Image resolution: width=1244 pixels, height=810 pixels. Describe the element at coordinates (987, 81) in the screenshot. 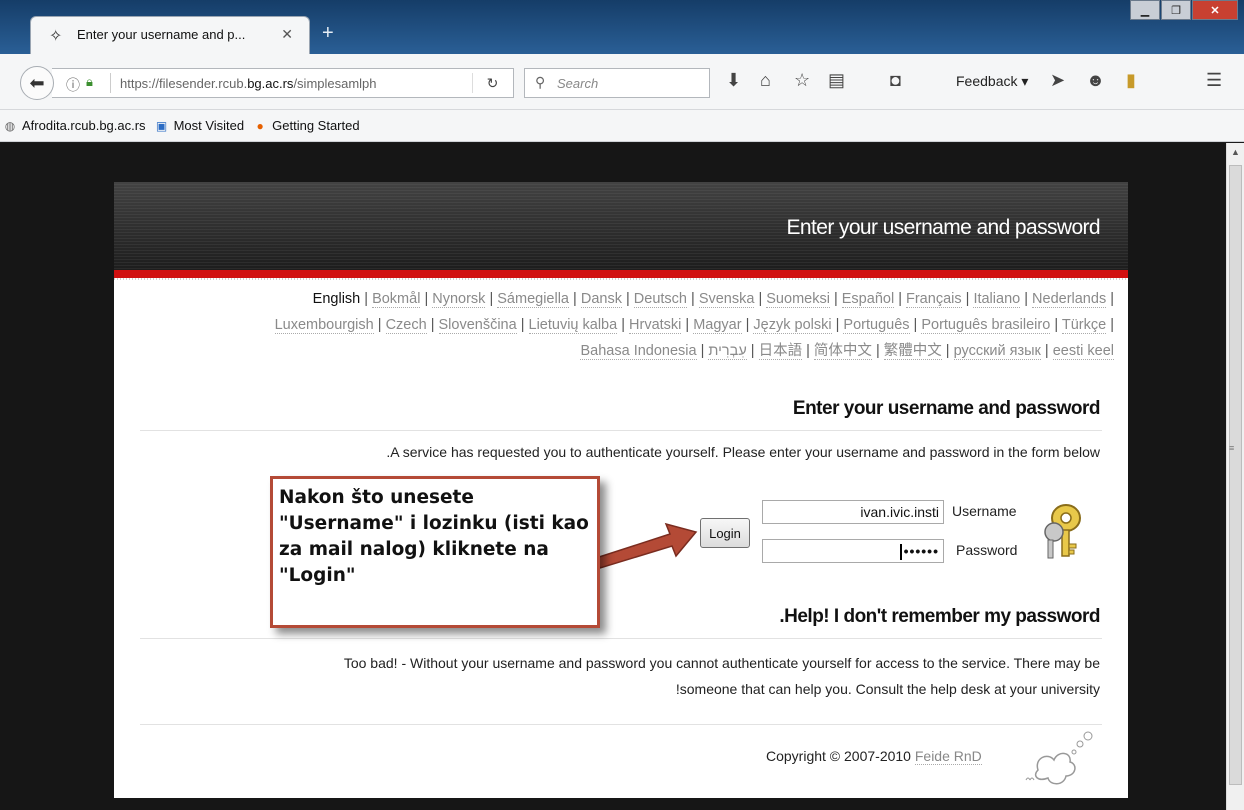

I see `feedback-label: Feedback` at that location.